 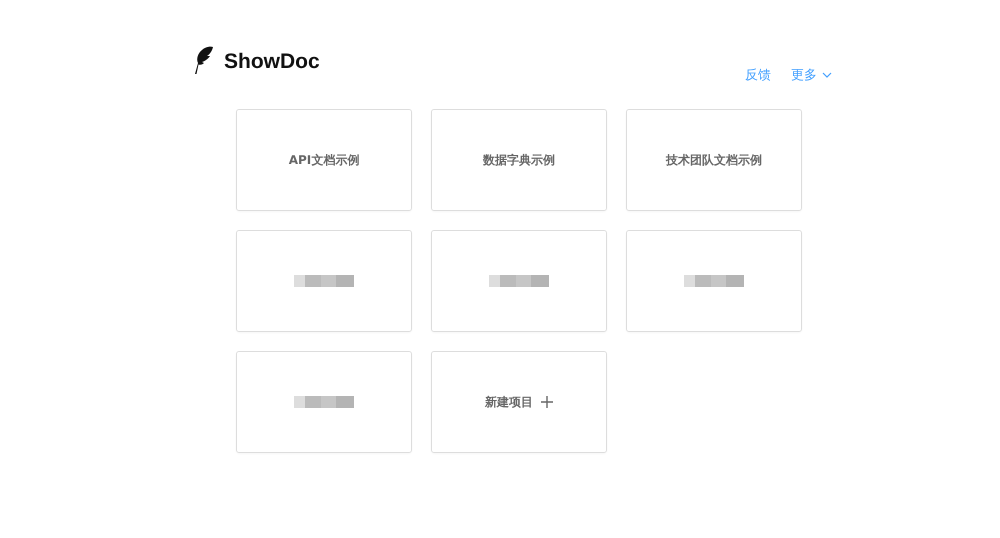 What do you see at coordinates (272, 62) in the screenshot?
I see `app-logo-text: ShowDoc` at bounding box center [272, 62].